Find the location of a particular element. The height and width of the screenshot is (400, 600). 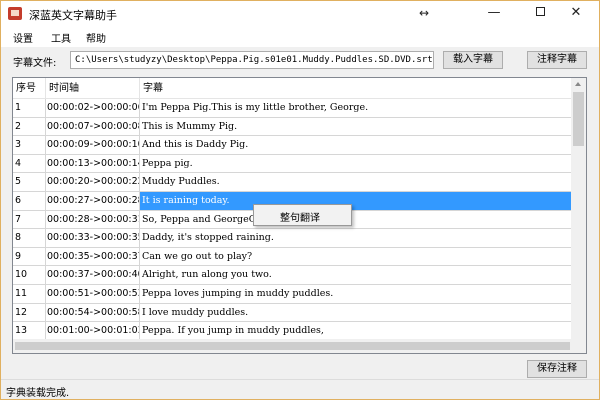

annotate-subtitle-button: 注释字幕 is located at coordinates (557, 60).